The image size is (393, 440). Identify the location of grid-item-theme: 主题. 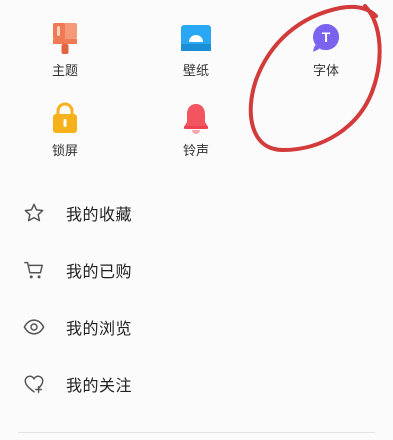
(65, 51).